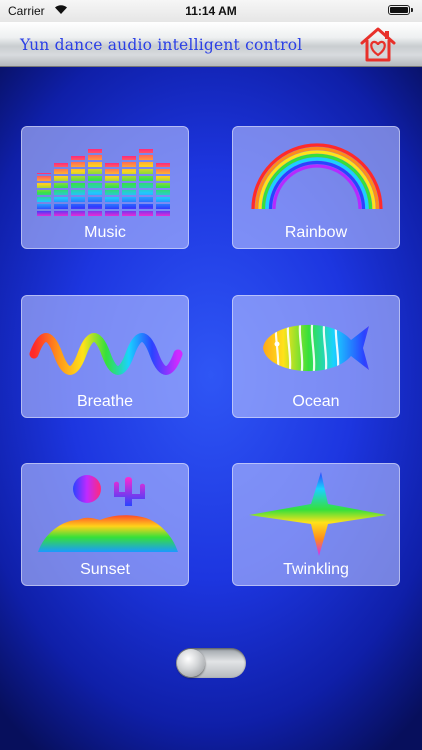 The width and height of the screenshot is (422, 750). What do you see at coordinates (316, 232) in the screenshot?
I see `mode-label-rainbow: Rainbow` at bounding box center [316, 232].